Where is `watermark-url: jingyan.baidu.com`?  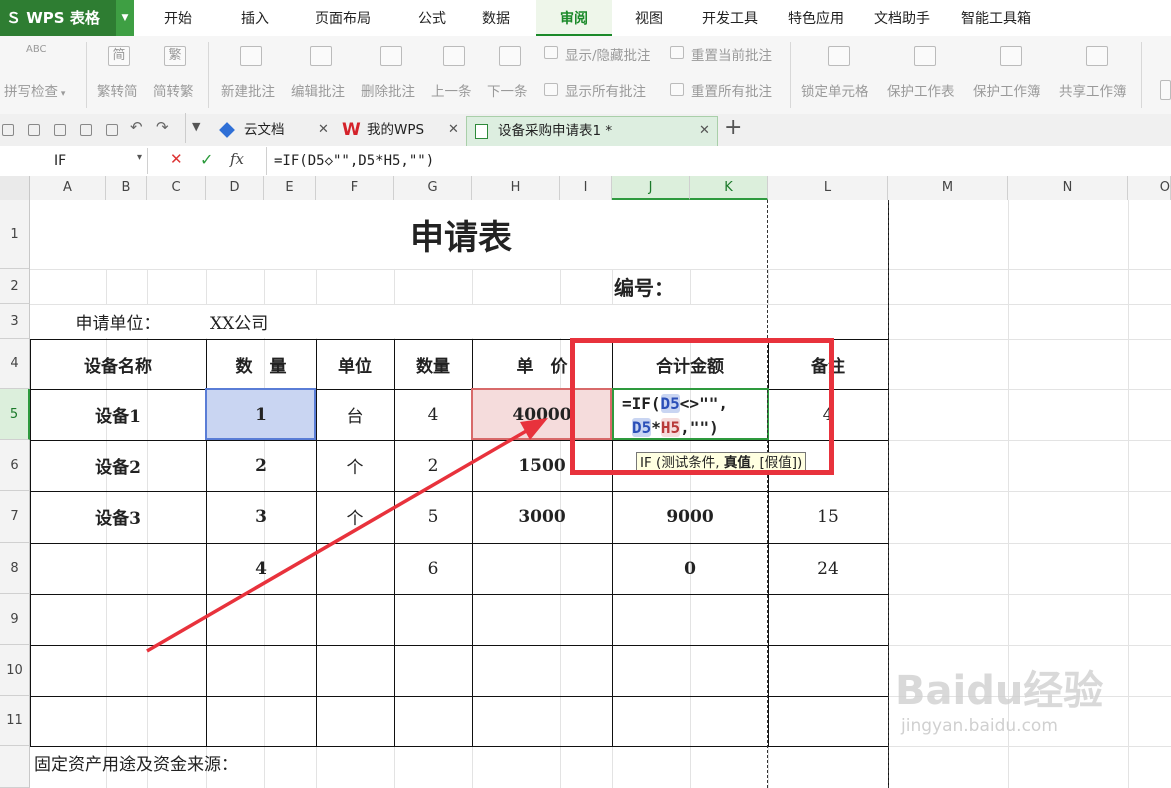
watermark-url: jingyan.baidu.com is located at coordinates (979, 726).